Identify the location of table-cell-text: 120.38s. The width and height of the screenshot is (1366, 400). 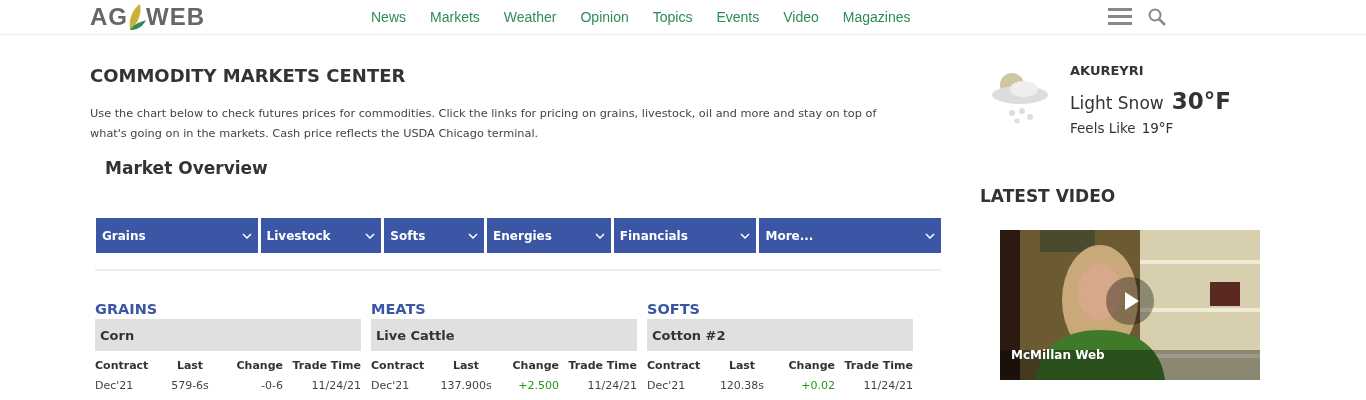
(742, 385).